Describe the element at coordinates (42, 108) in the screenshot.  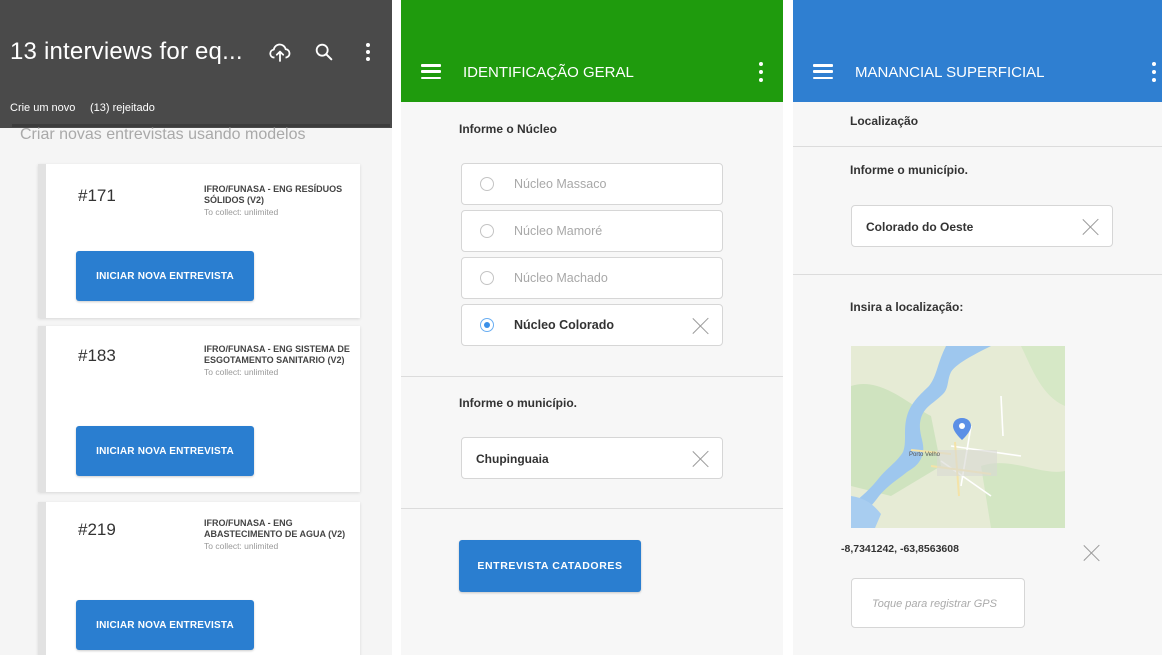
I see `tab-create-new: Crie um novo` at that location.